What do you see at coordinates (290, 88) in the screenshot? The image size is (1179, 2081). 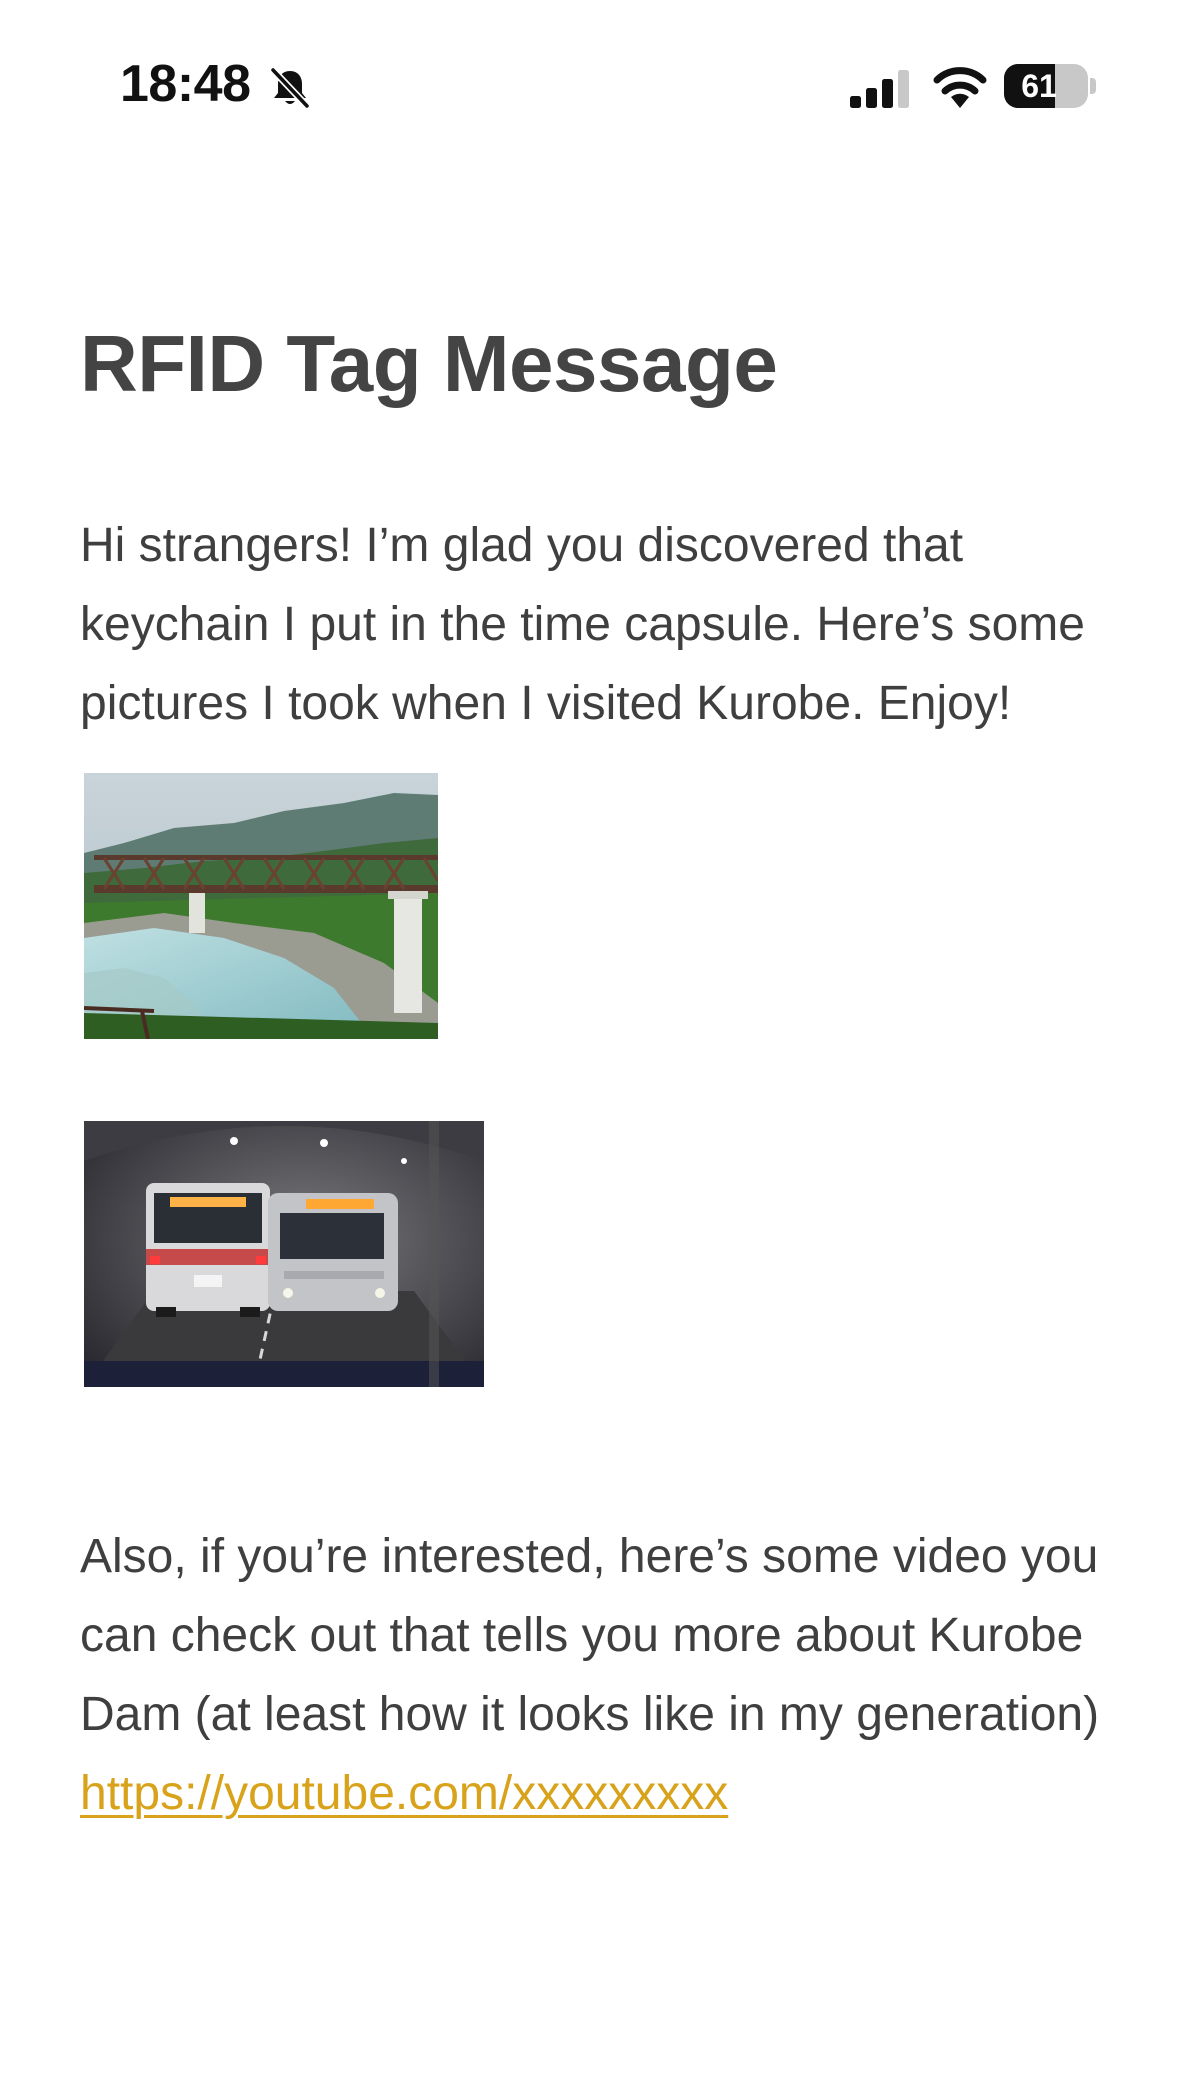 I see `bell-slash-icon` at bounding box center [290, 88].